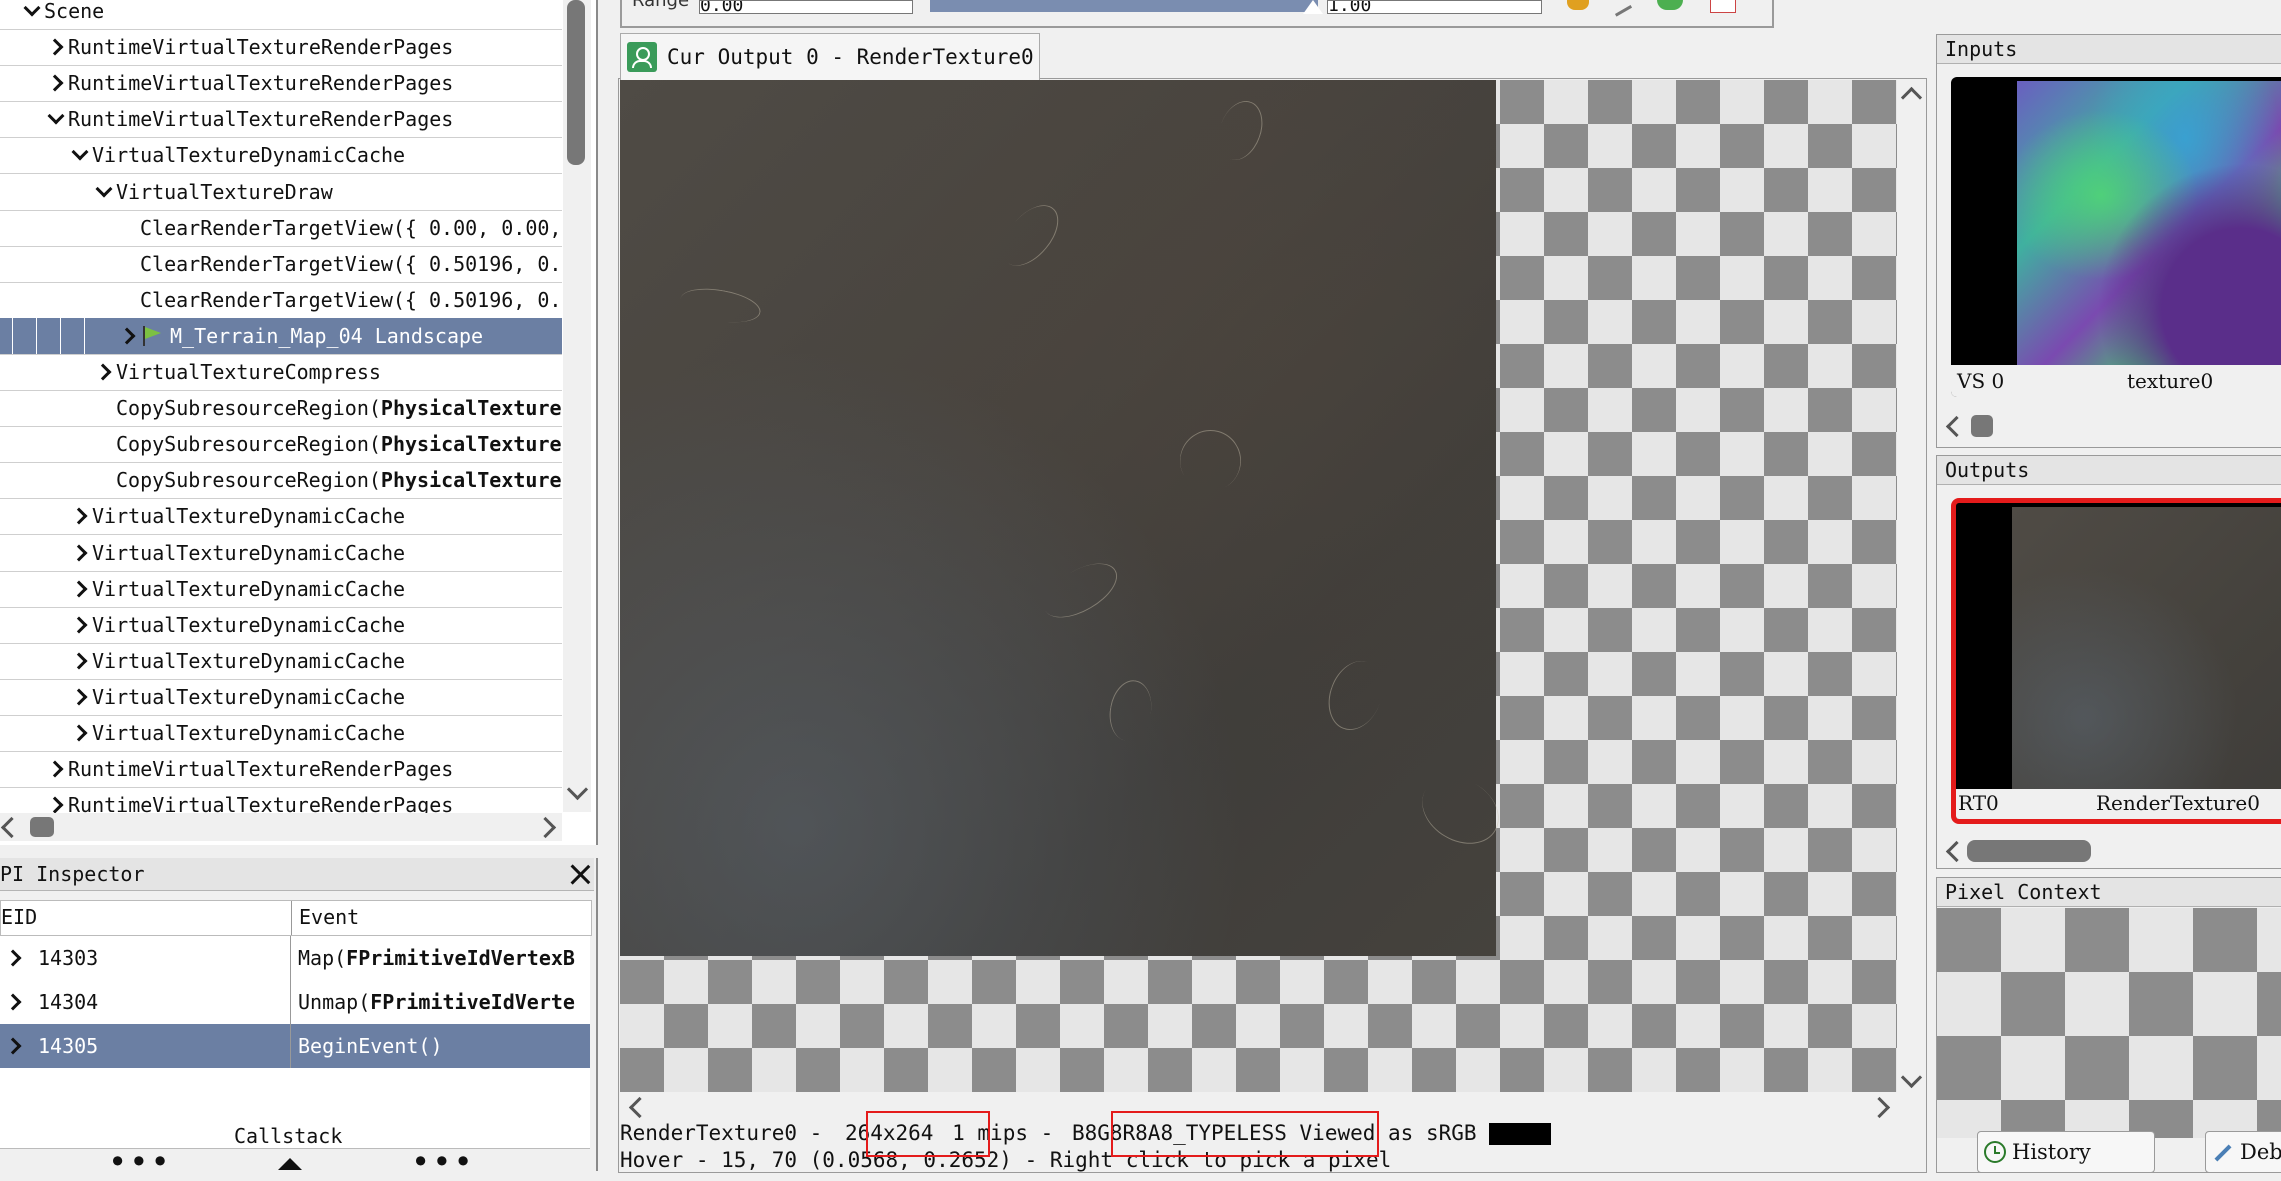 Image resolution: width=2281 pixels, height=1181 pixels. I want to click on callstack-left-splitter-dots: •••, so click(140, 1162).